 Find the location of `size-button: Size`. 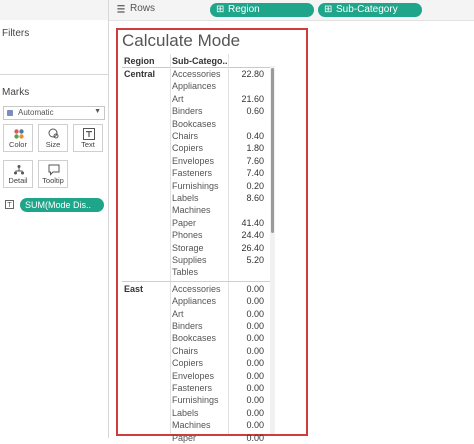

size-button: Size is located at coordinates (53, 138).